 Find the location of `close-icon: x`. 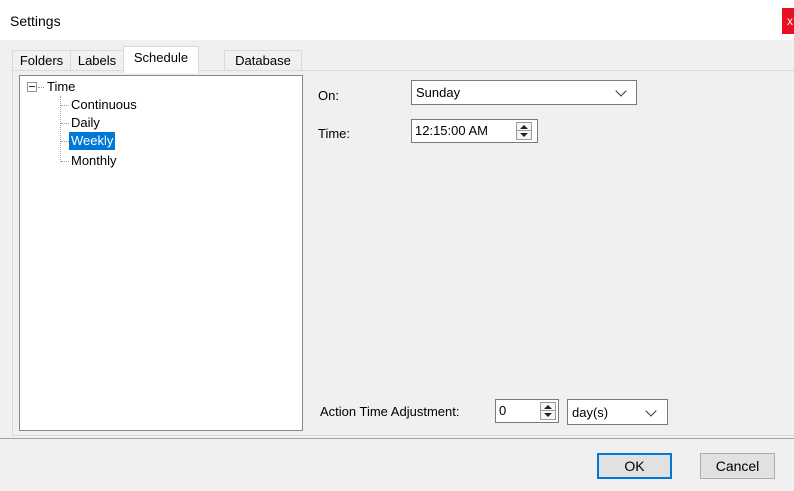

close-icon: x is located at coordinates (790, 21).